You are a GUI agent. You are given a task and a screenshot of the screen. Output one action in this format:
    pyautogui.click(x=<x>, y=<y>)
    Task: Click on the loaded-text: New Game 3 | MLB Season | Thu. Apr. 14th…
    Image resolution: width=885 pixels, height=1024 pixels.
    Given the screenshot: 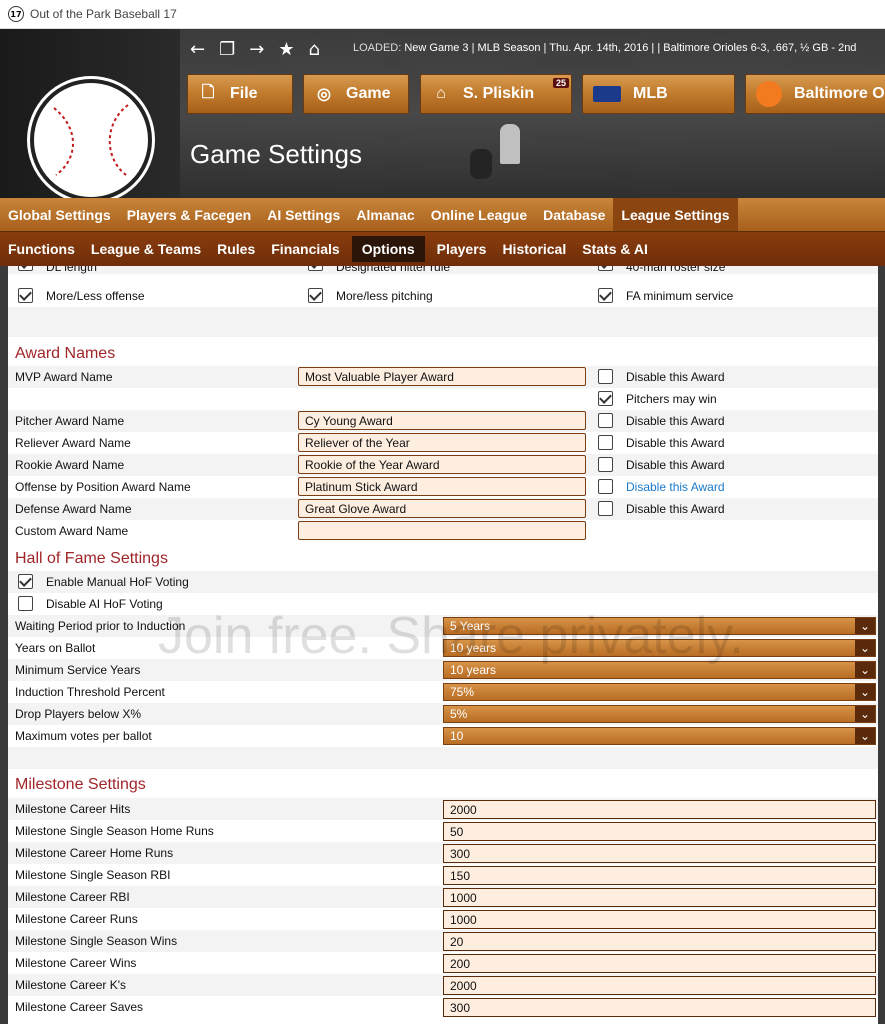 What is the action you would take?
    pyautogui.click(x=630, y=48)
    